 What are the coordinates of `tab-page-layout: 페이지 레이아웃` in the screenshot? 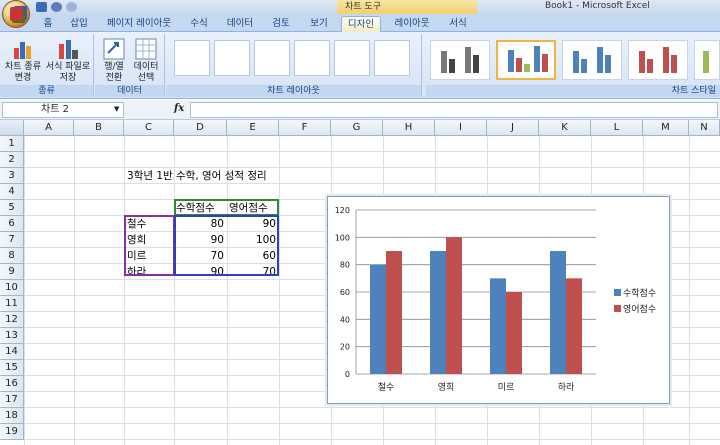 It's located at (139, 24).